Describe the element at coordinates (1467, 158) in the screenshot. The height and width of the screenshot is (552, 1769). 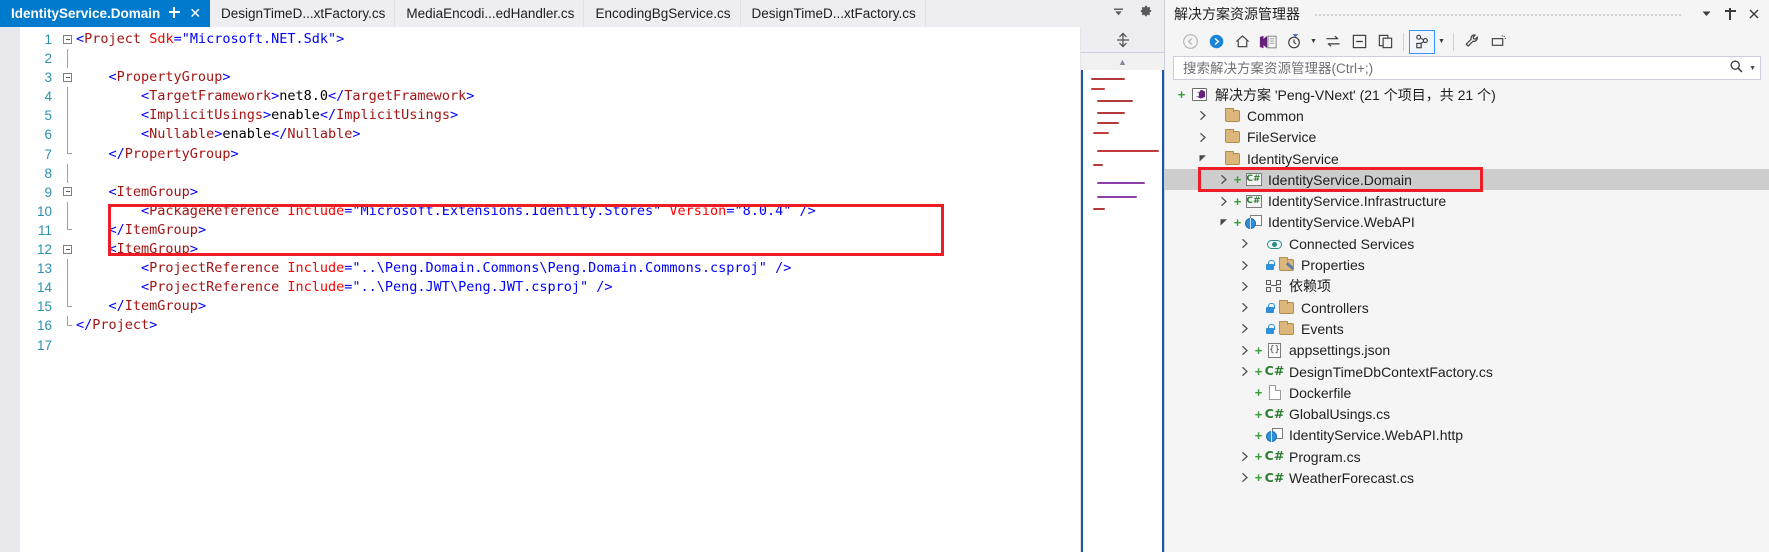
I see `tree-item-identityservice: IdentityService` at that location.